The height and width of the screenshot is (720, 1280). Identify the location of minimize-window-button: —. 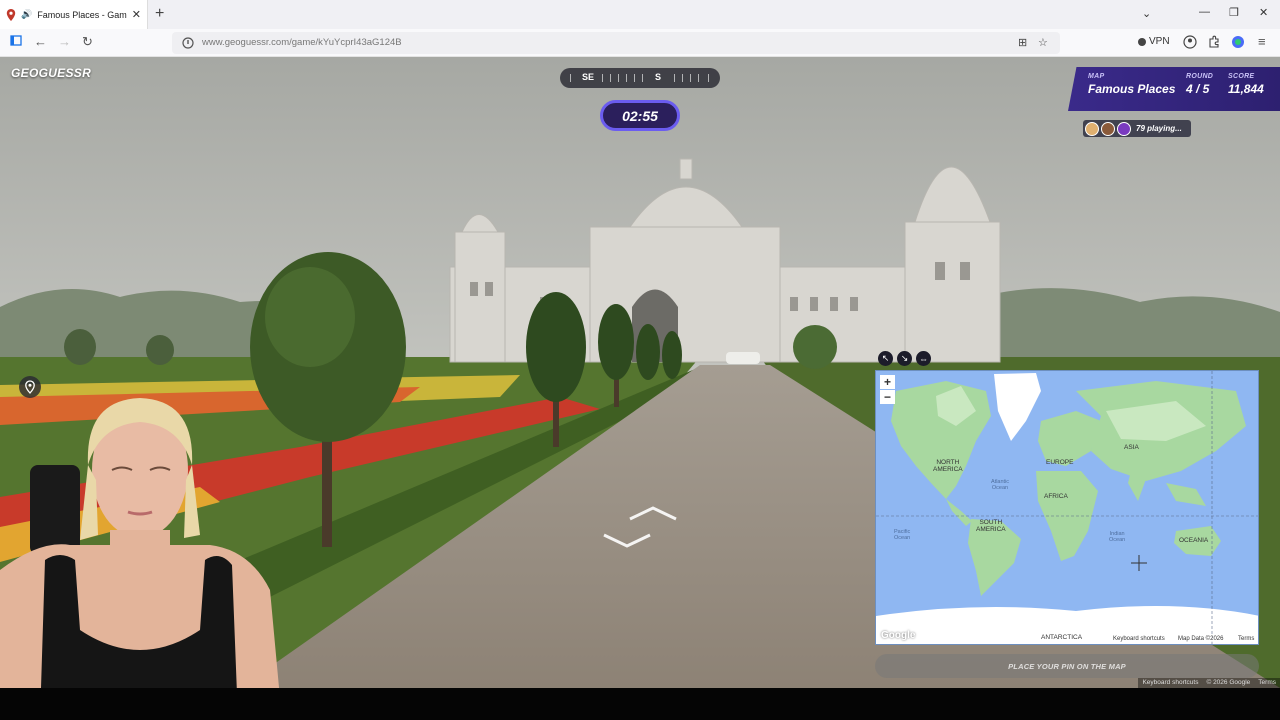
(1204, 12).